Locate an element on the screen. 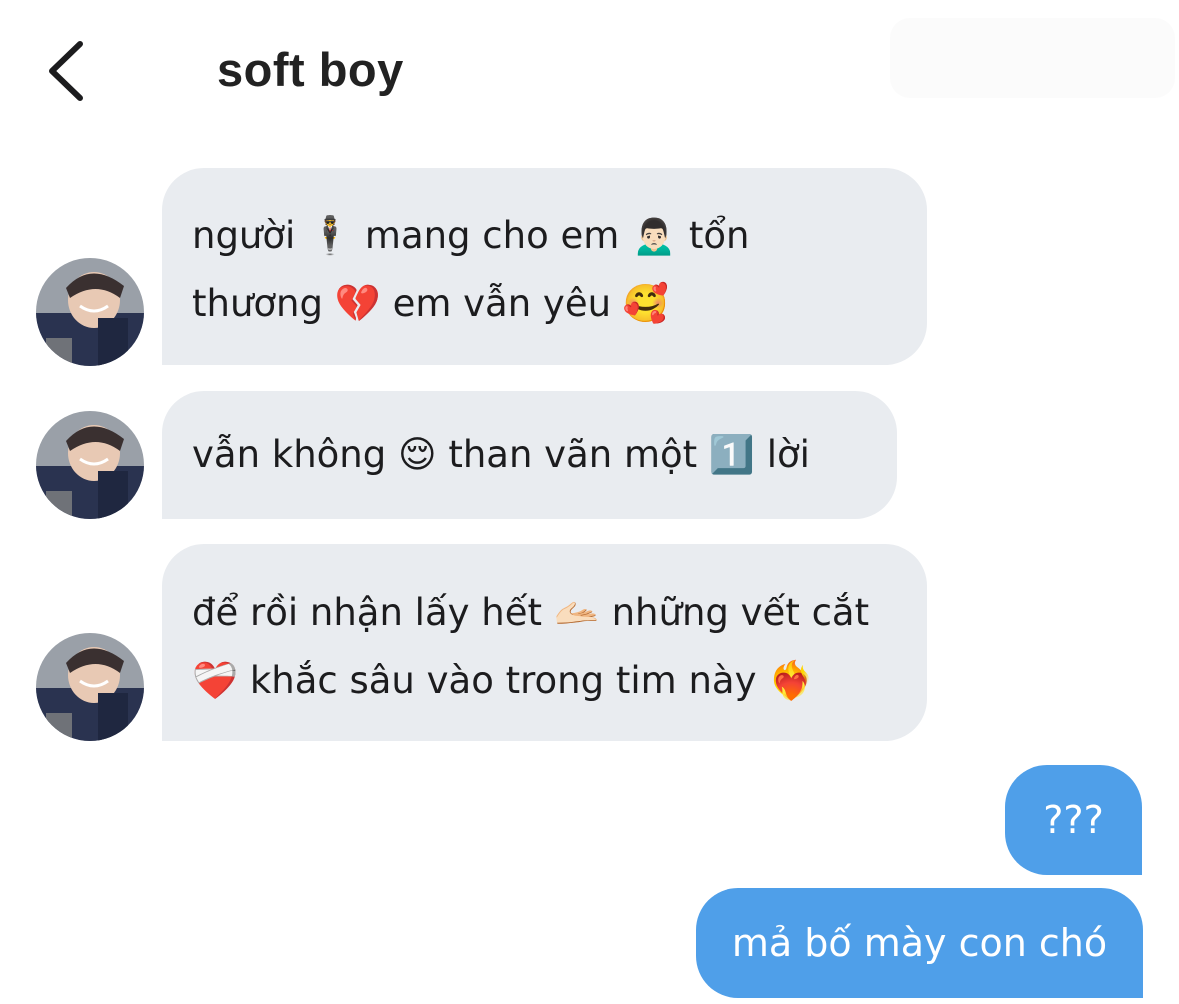  message-line: thương 💔 em vẫn yêu 🥰 is located at coordinates (430, 303).